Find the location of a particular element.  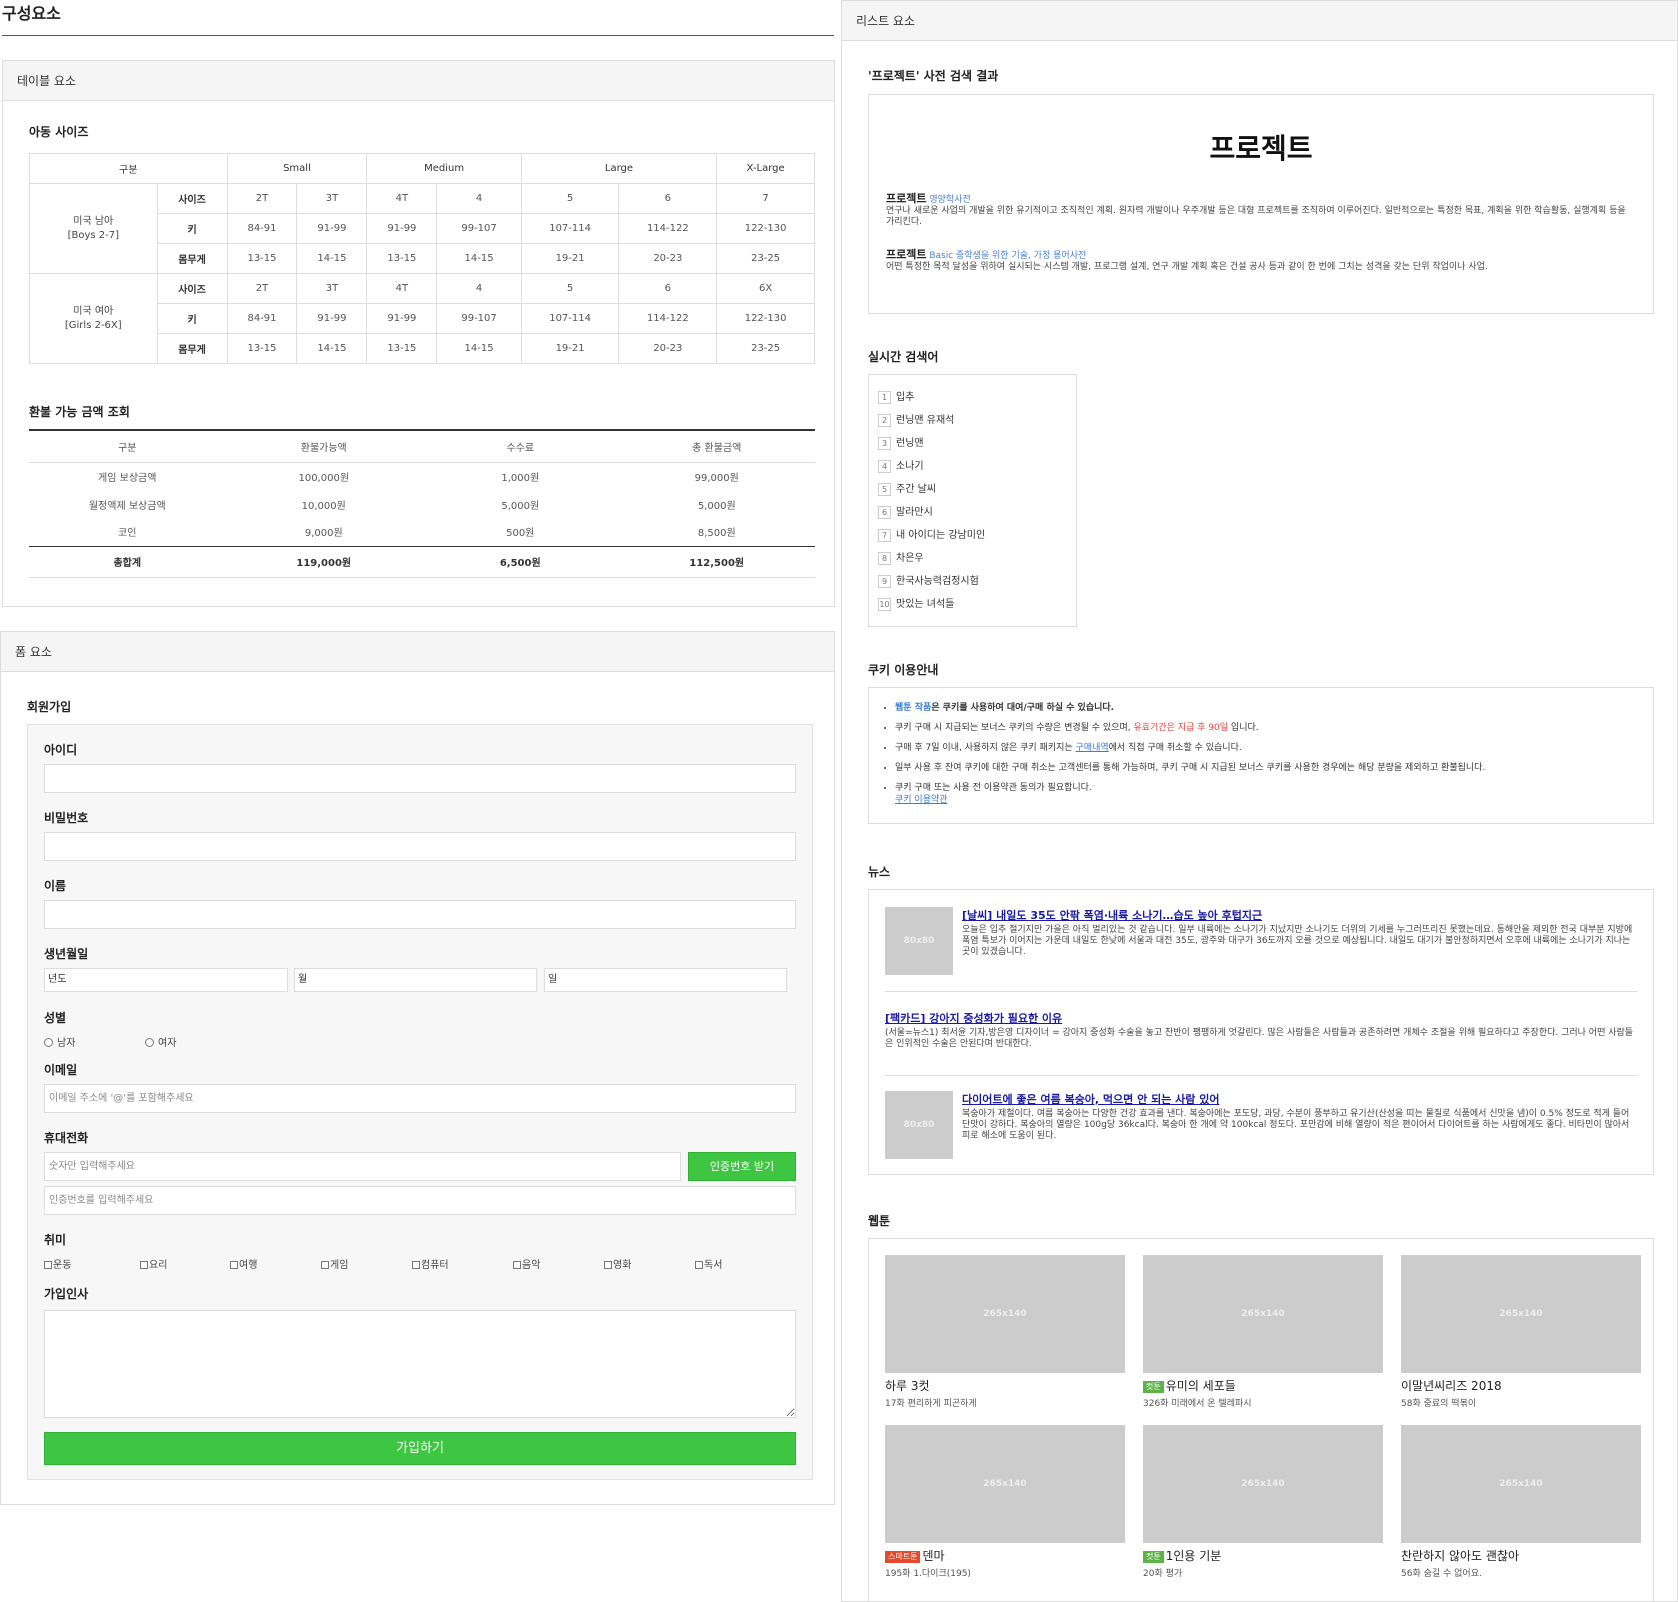

table-cell: 1,000원 is located at coordinates (520, 478).